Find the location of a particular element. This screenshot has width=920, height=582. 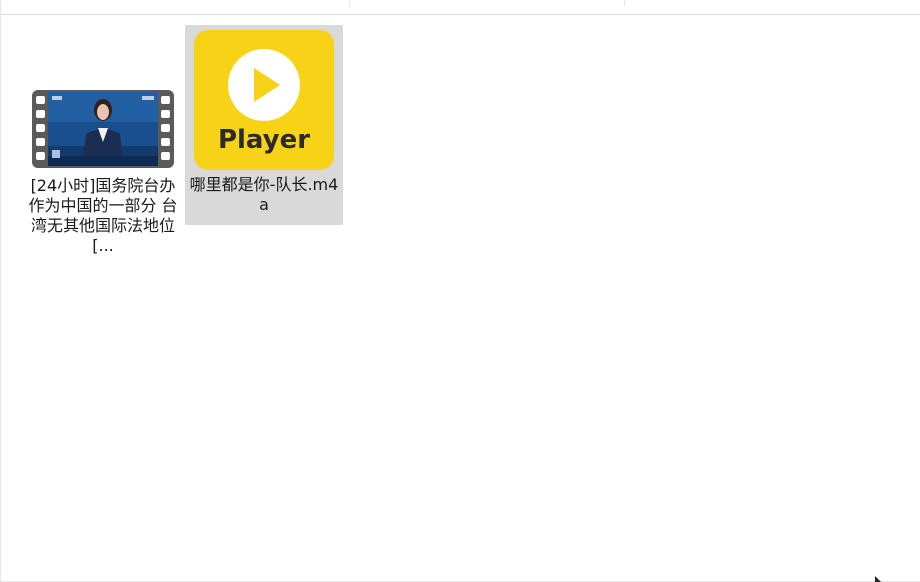

mouse-cursor-icon is located at coordinates (878, 579).